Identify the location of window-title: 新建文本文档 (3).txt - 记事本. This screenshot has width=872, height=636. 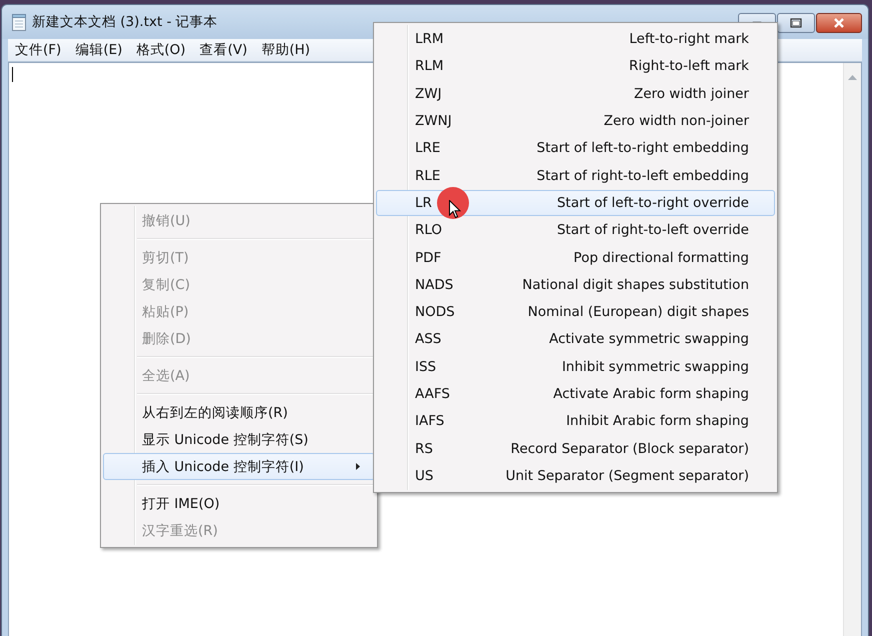
(125, 22).